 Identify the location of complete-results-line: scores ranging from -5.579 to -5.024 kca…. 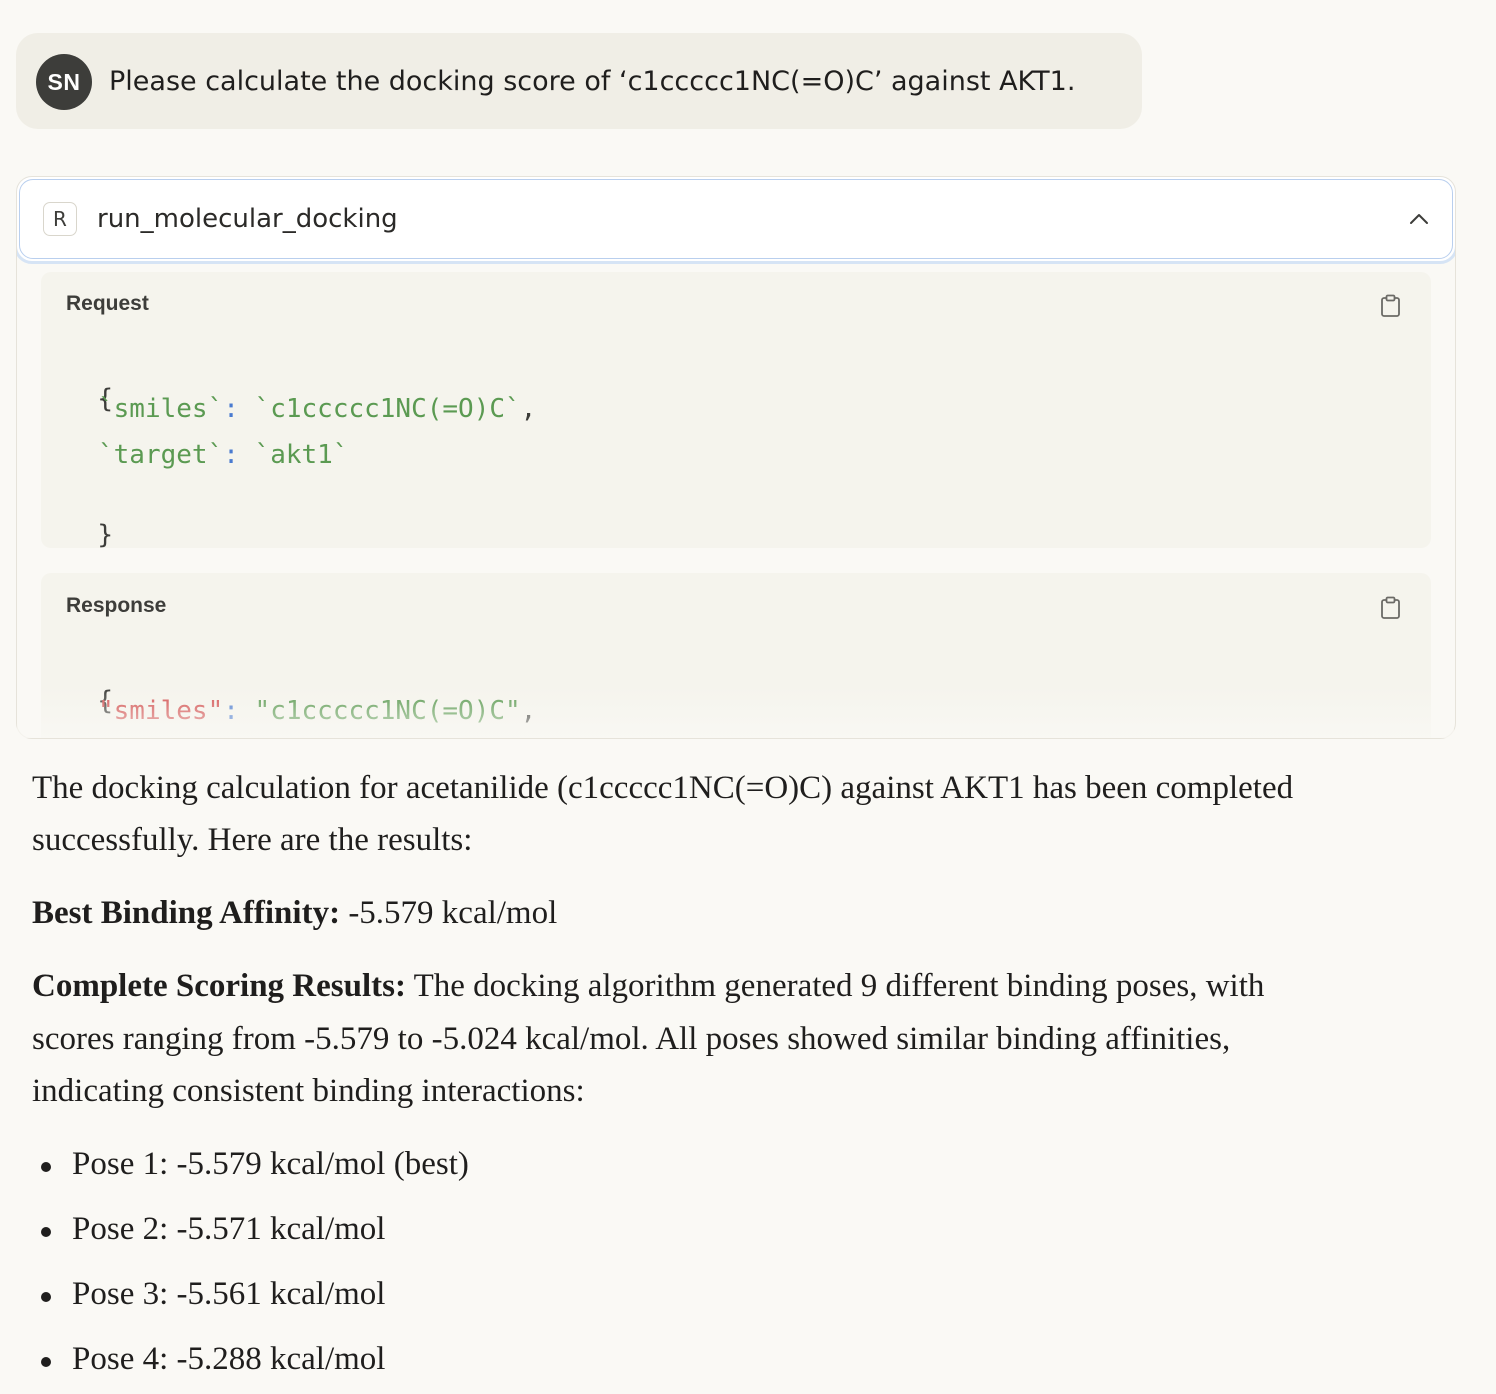
(631, 1039).